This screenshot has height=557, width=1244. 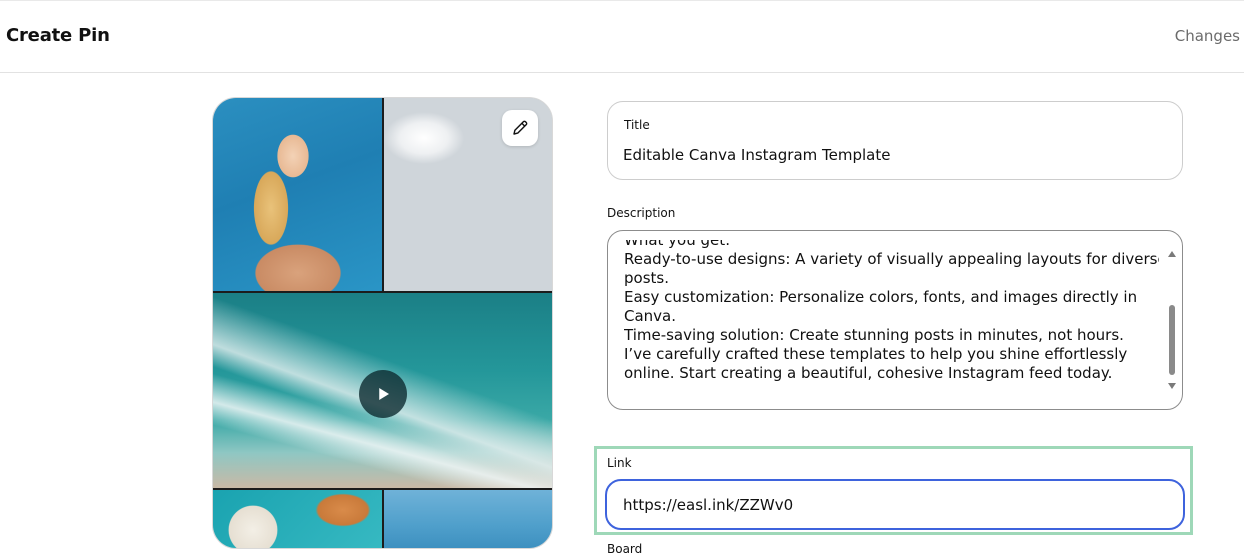 I want to click on description-scrollbar, so click(x=1172, y=321).